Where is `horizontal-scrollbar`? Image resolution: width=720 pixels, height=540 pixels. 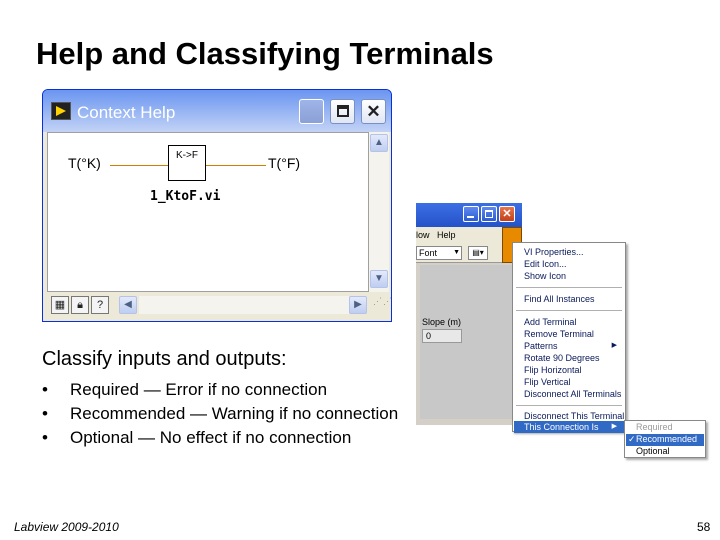 horizontal-scrollbar is located at coordinates (244, 305).